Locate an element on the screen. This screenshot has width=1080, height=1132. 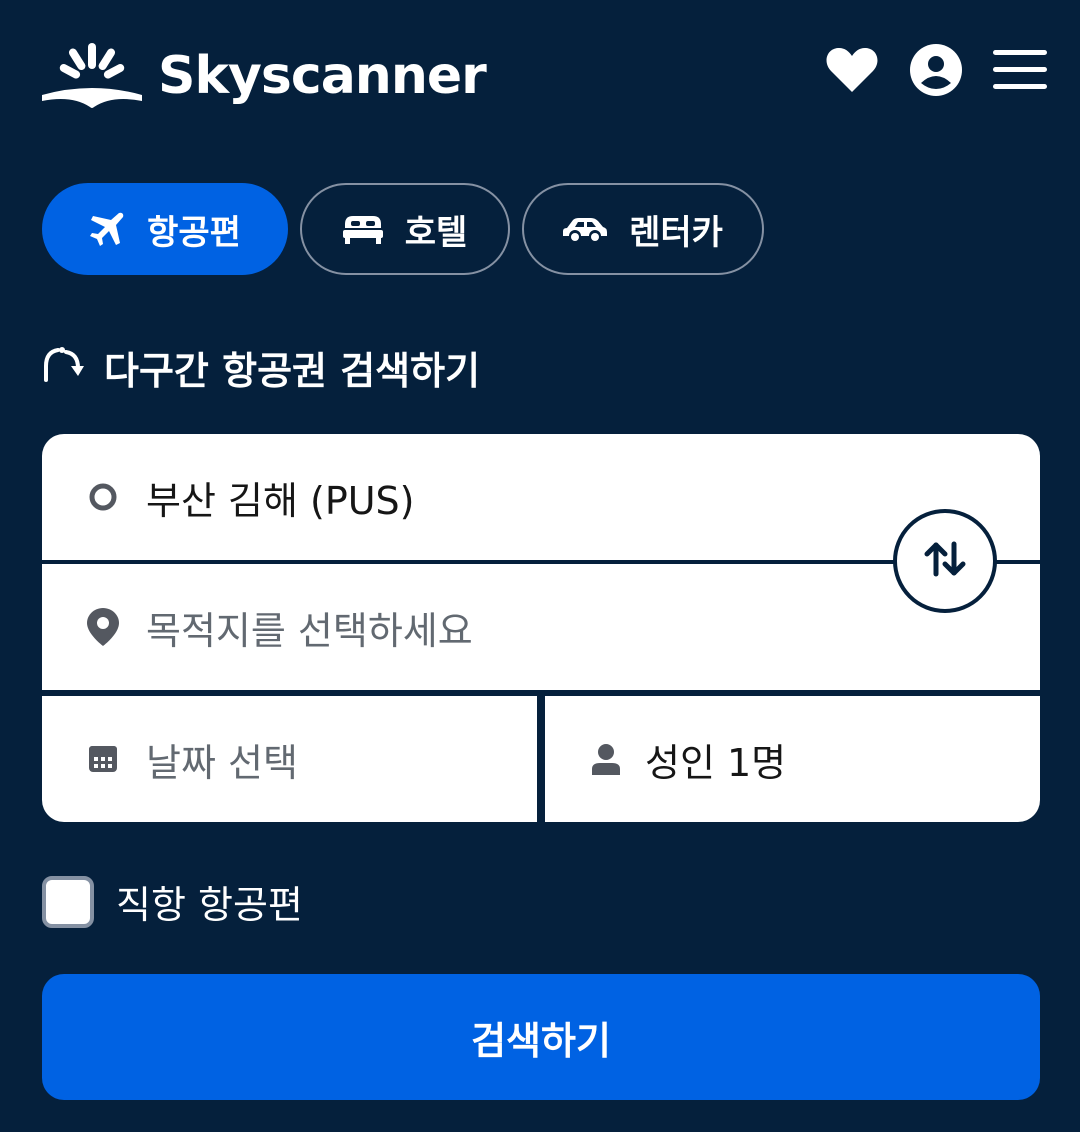
swap-arrows-icon is located at coordinates (945, 561).